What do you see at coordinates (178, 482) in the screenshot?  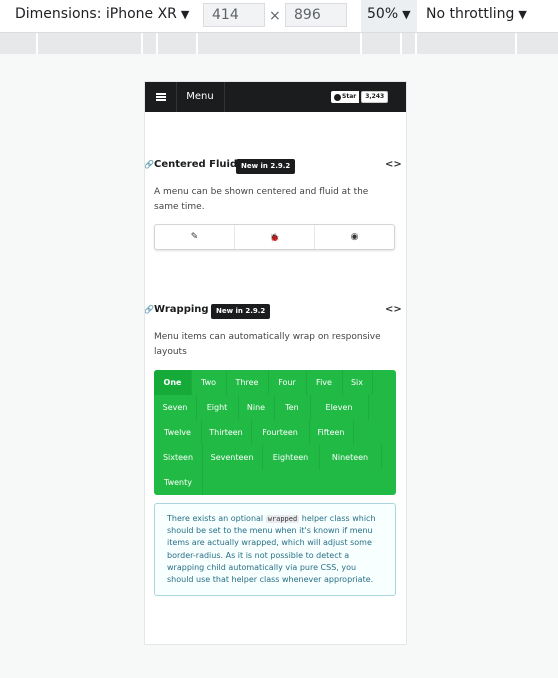 I see `menu-item-twenty: Twenty` at bounding box center [178, 482].